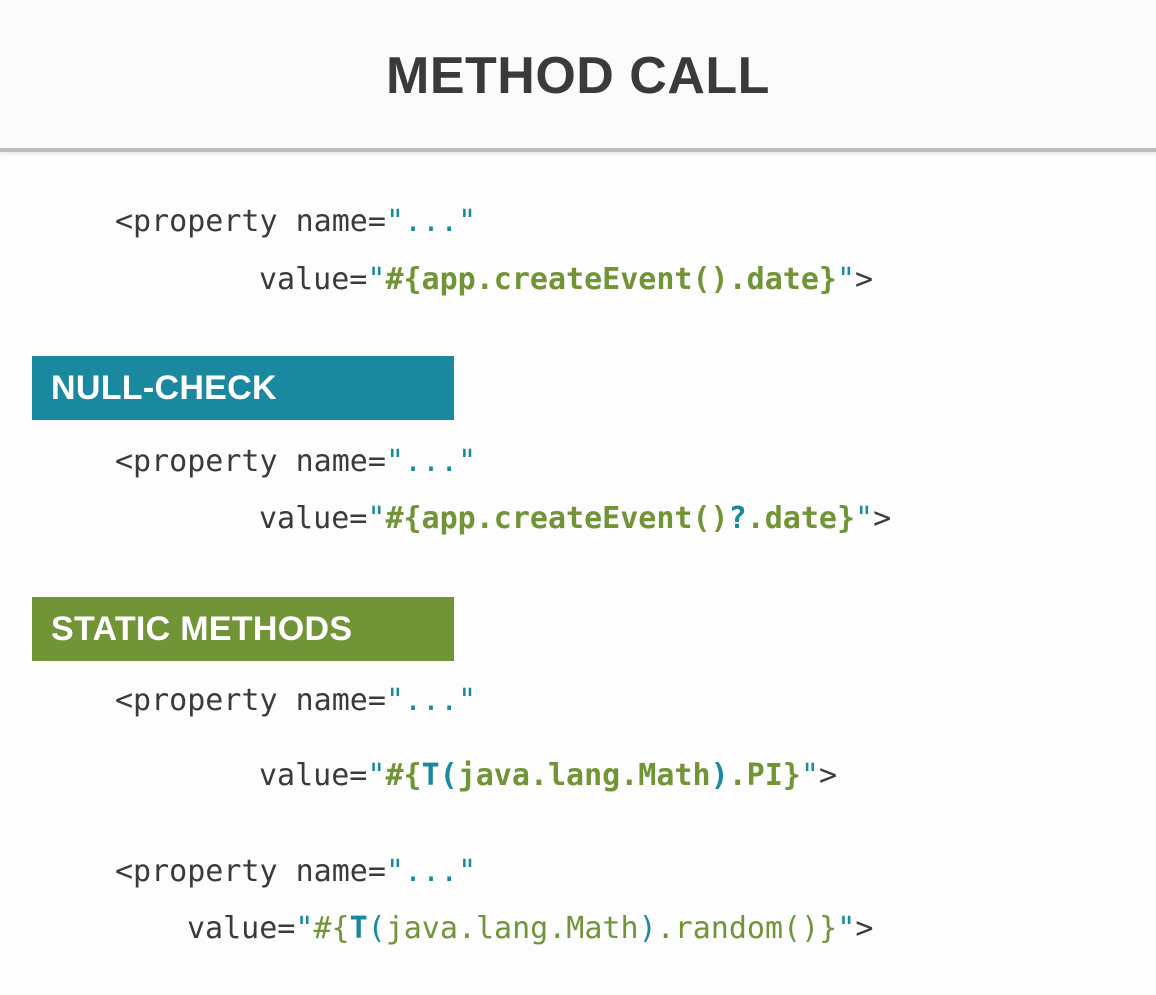 The height and width of the screenshot is (995, 1156). Describe the element at coordinates (737, 518) in the screenshot. I see `code-token: ?` at that location.